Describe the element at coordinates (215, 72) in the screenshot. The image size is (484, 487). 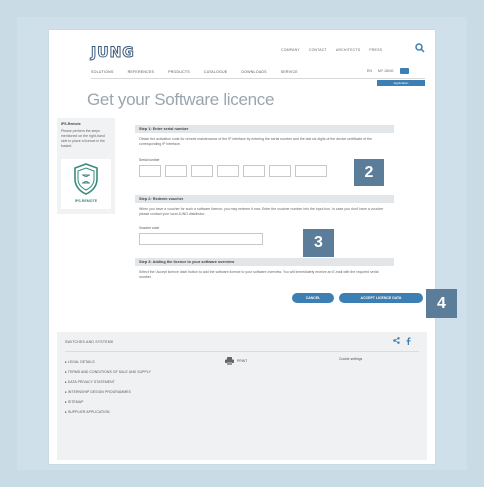
I see `nav-catalogue: CATALOGUE` at that location.